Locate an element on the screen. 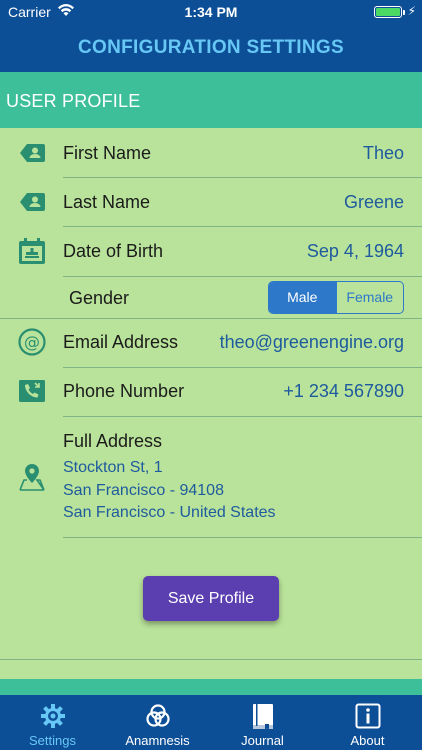 The image size is (422, 750). tab-anamnesis: Anamnesis is located at coordinates (157, 722).